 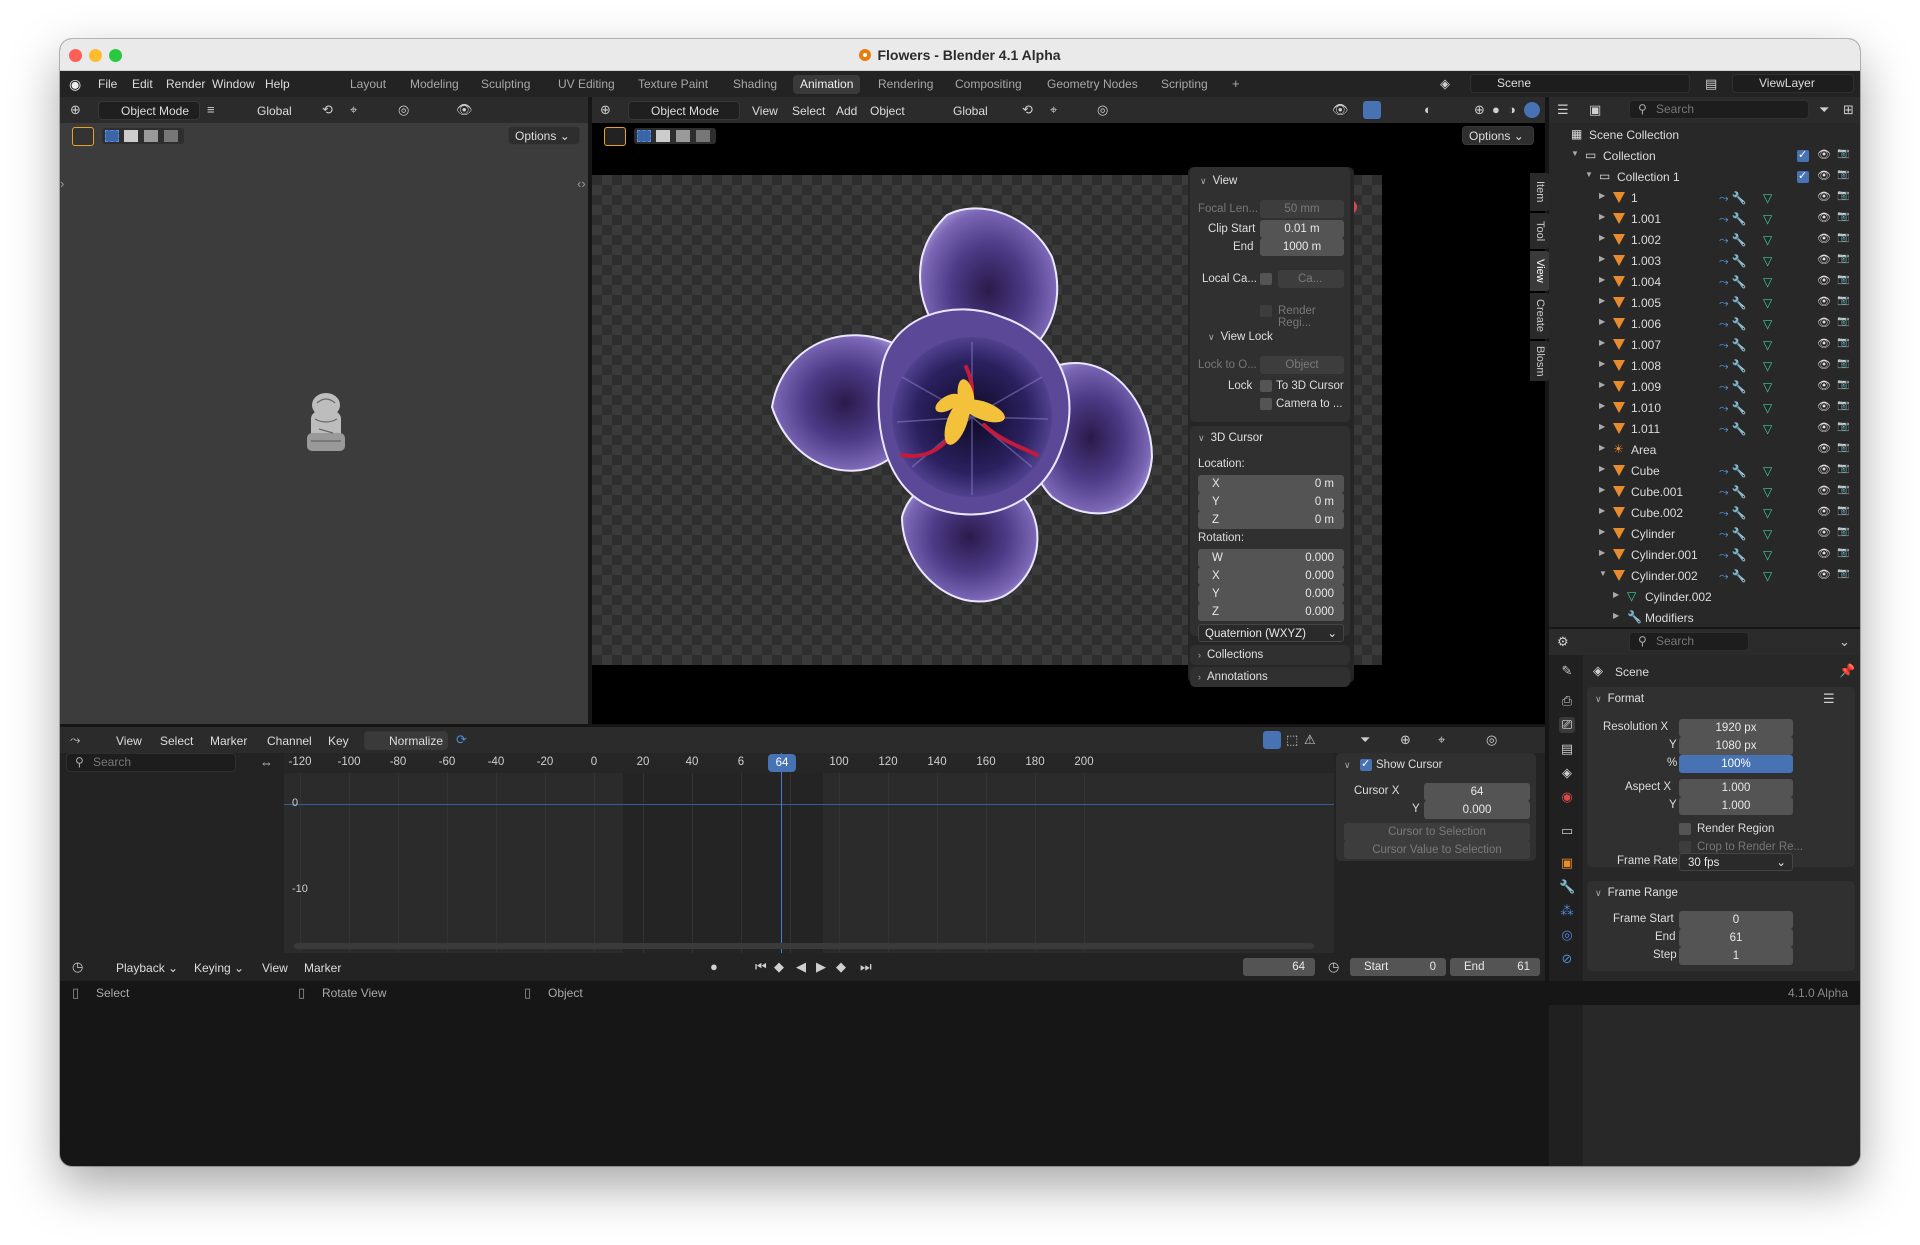 I want to click on cursor-rotation-w: W 0.000, so click(x=1271, y=558).